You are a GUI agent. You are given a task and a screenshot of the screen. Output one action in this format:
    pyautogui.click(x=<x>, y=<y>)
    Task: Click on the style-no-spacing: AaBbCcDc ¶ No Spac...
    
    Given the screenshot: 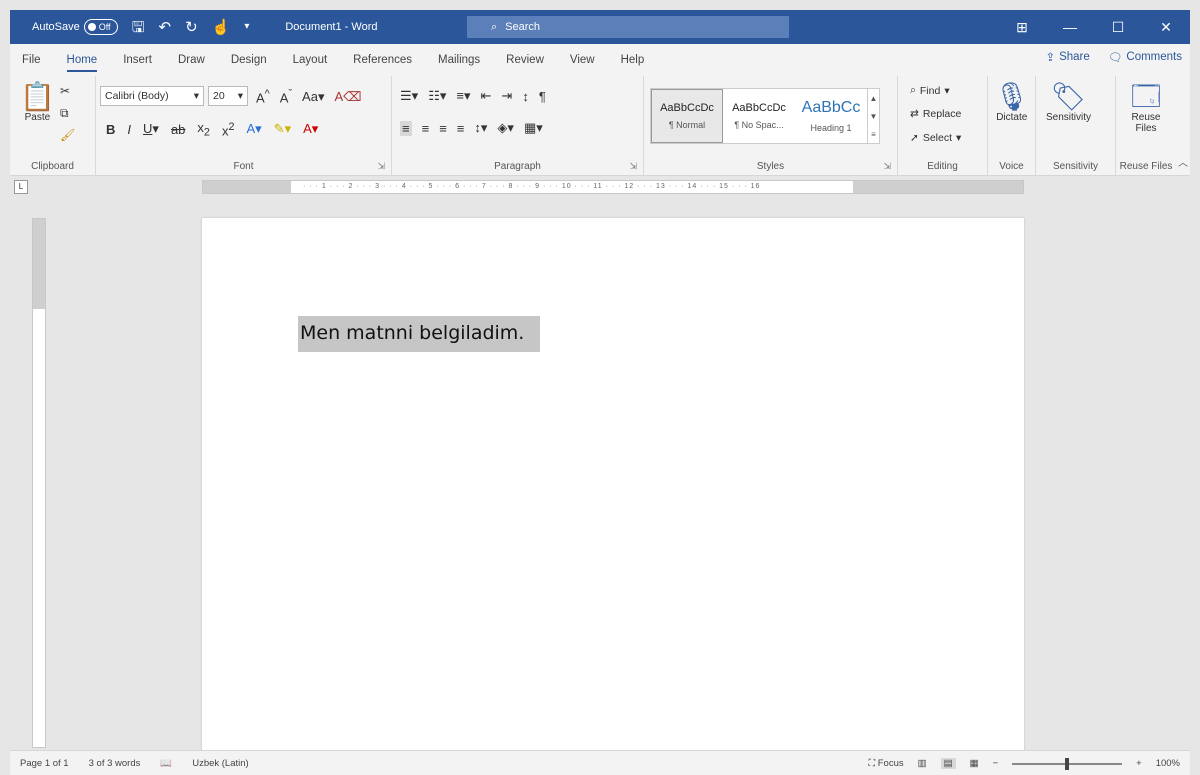 What is the action you would take?
    pyautogui.click(x=759, y=116)
    